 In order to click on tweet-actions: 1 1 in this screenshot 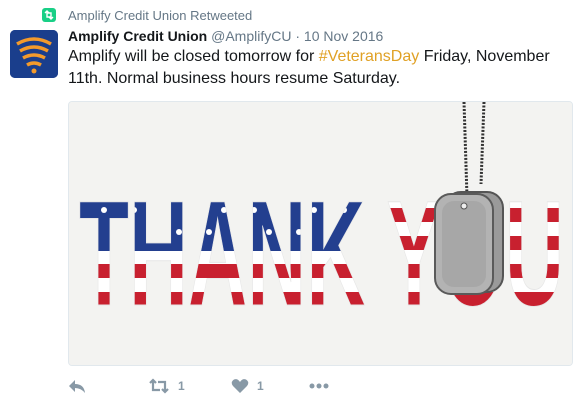, I will do `click(320, 386)`.